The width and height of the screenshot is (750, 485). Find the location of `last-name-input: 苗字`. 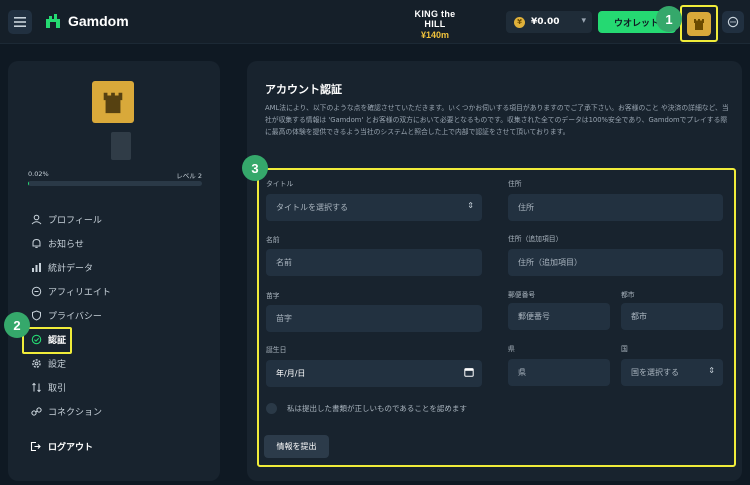

last-name-input: 苗字 is located at coordinates (374, 318).